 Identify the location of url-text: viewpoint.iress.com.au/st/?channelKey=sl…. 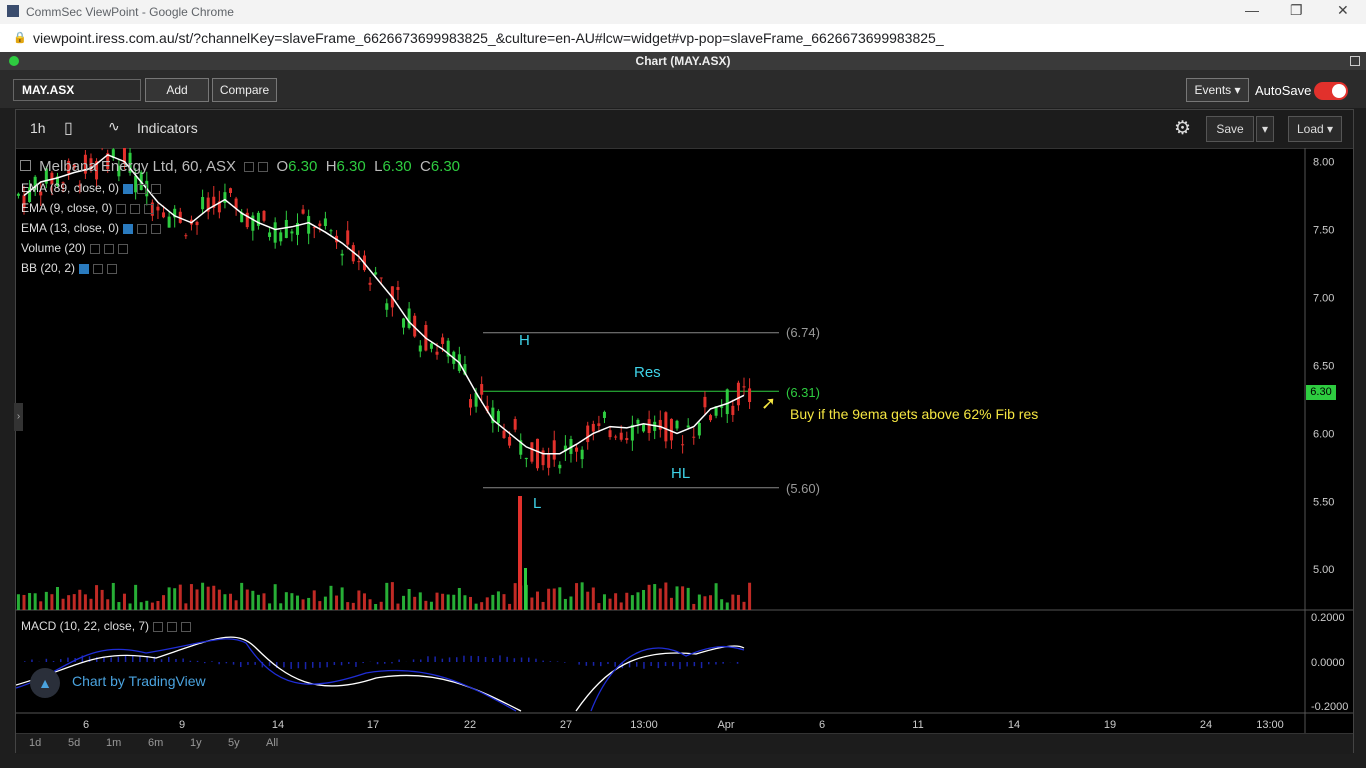
(488, 38).